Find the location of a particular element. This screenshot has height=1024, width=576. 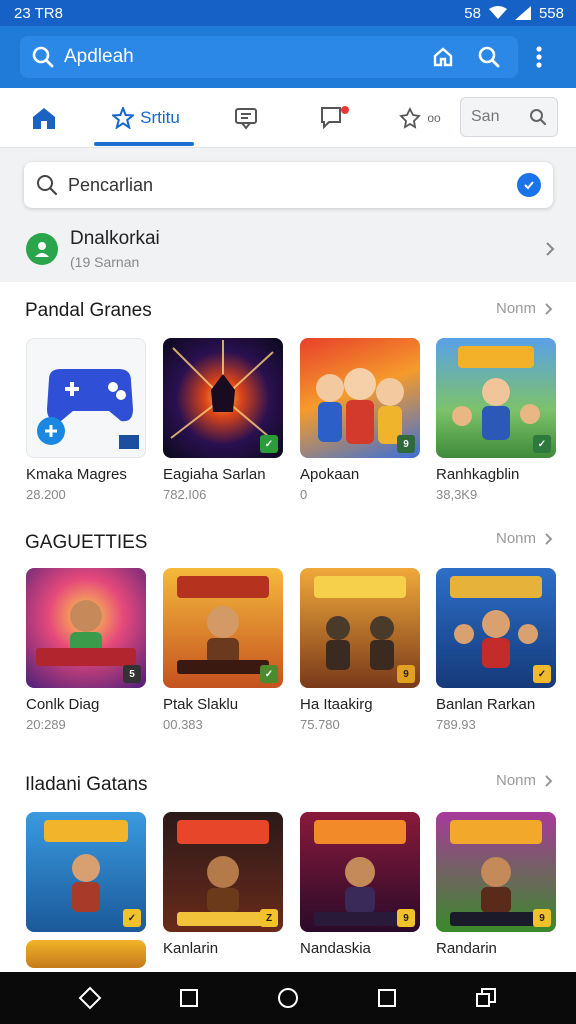

diamond-icon is located at coordinates (90, 998).